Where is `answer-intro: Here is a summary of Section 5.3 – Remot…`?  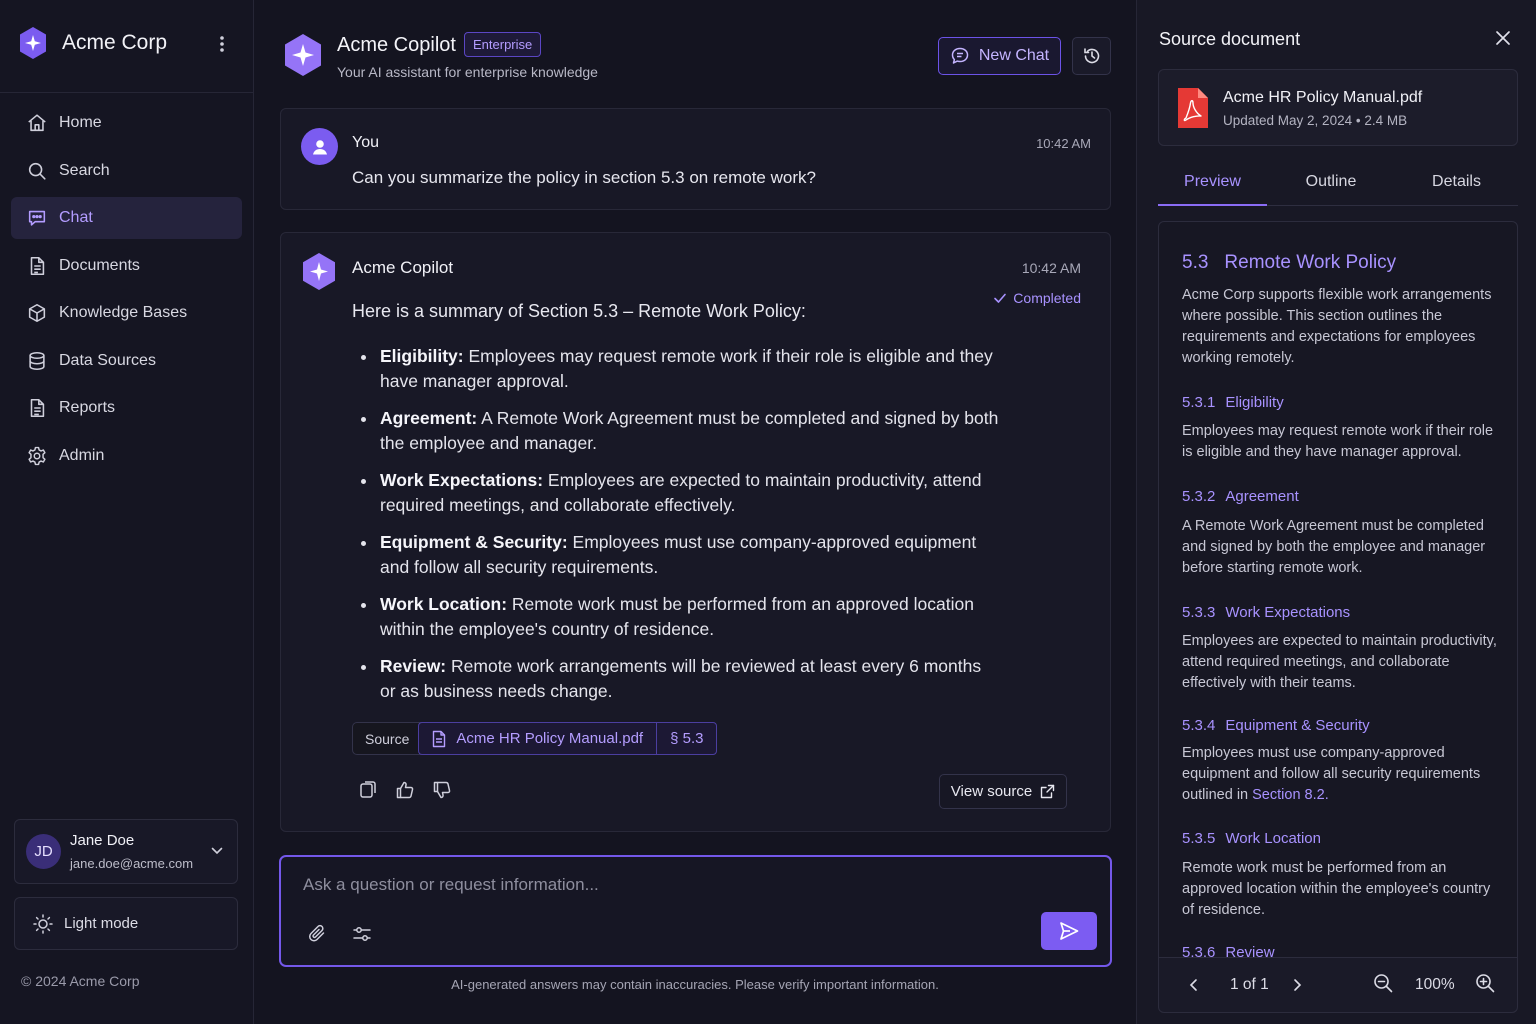
answer-intro: Here is a summary of Section 5.3 – Remot… is located at coordinates (579, 311).